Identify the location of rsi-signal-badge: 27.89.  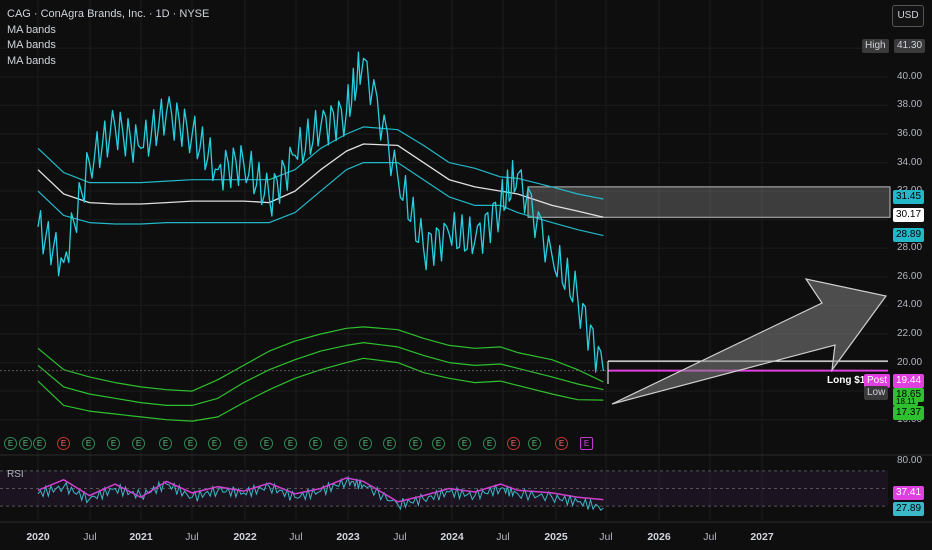
(909, 509).